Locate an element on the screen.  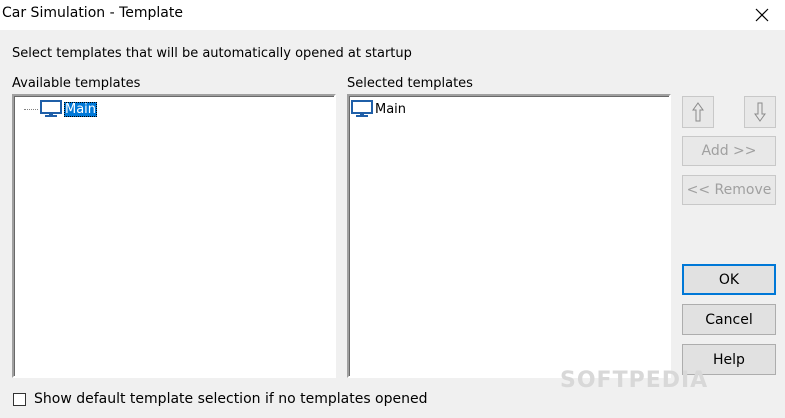
arrow-up-icon is located at coordinates (698, 112).